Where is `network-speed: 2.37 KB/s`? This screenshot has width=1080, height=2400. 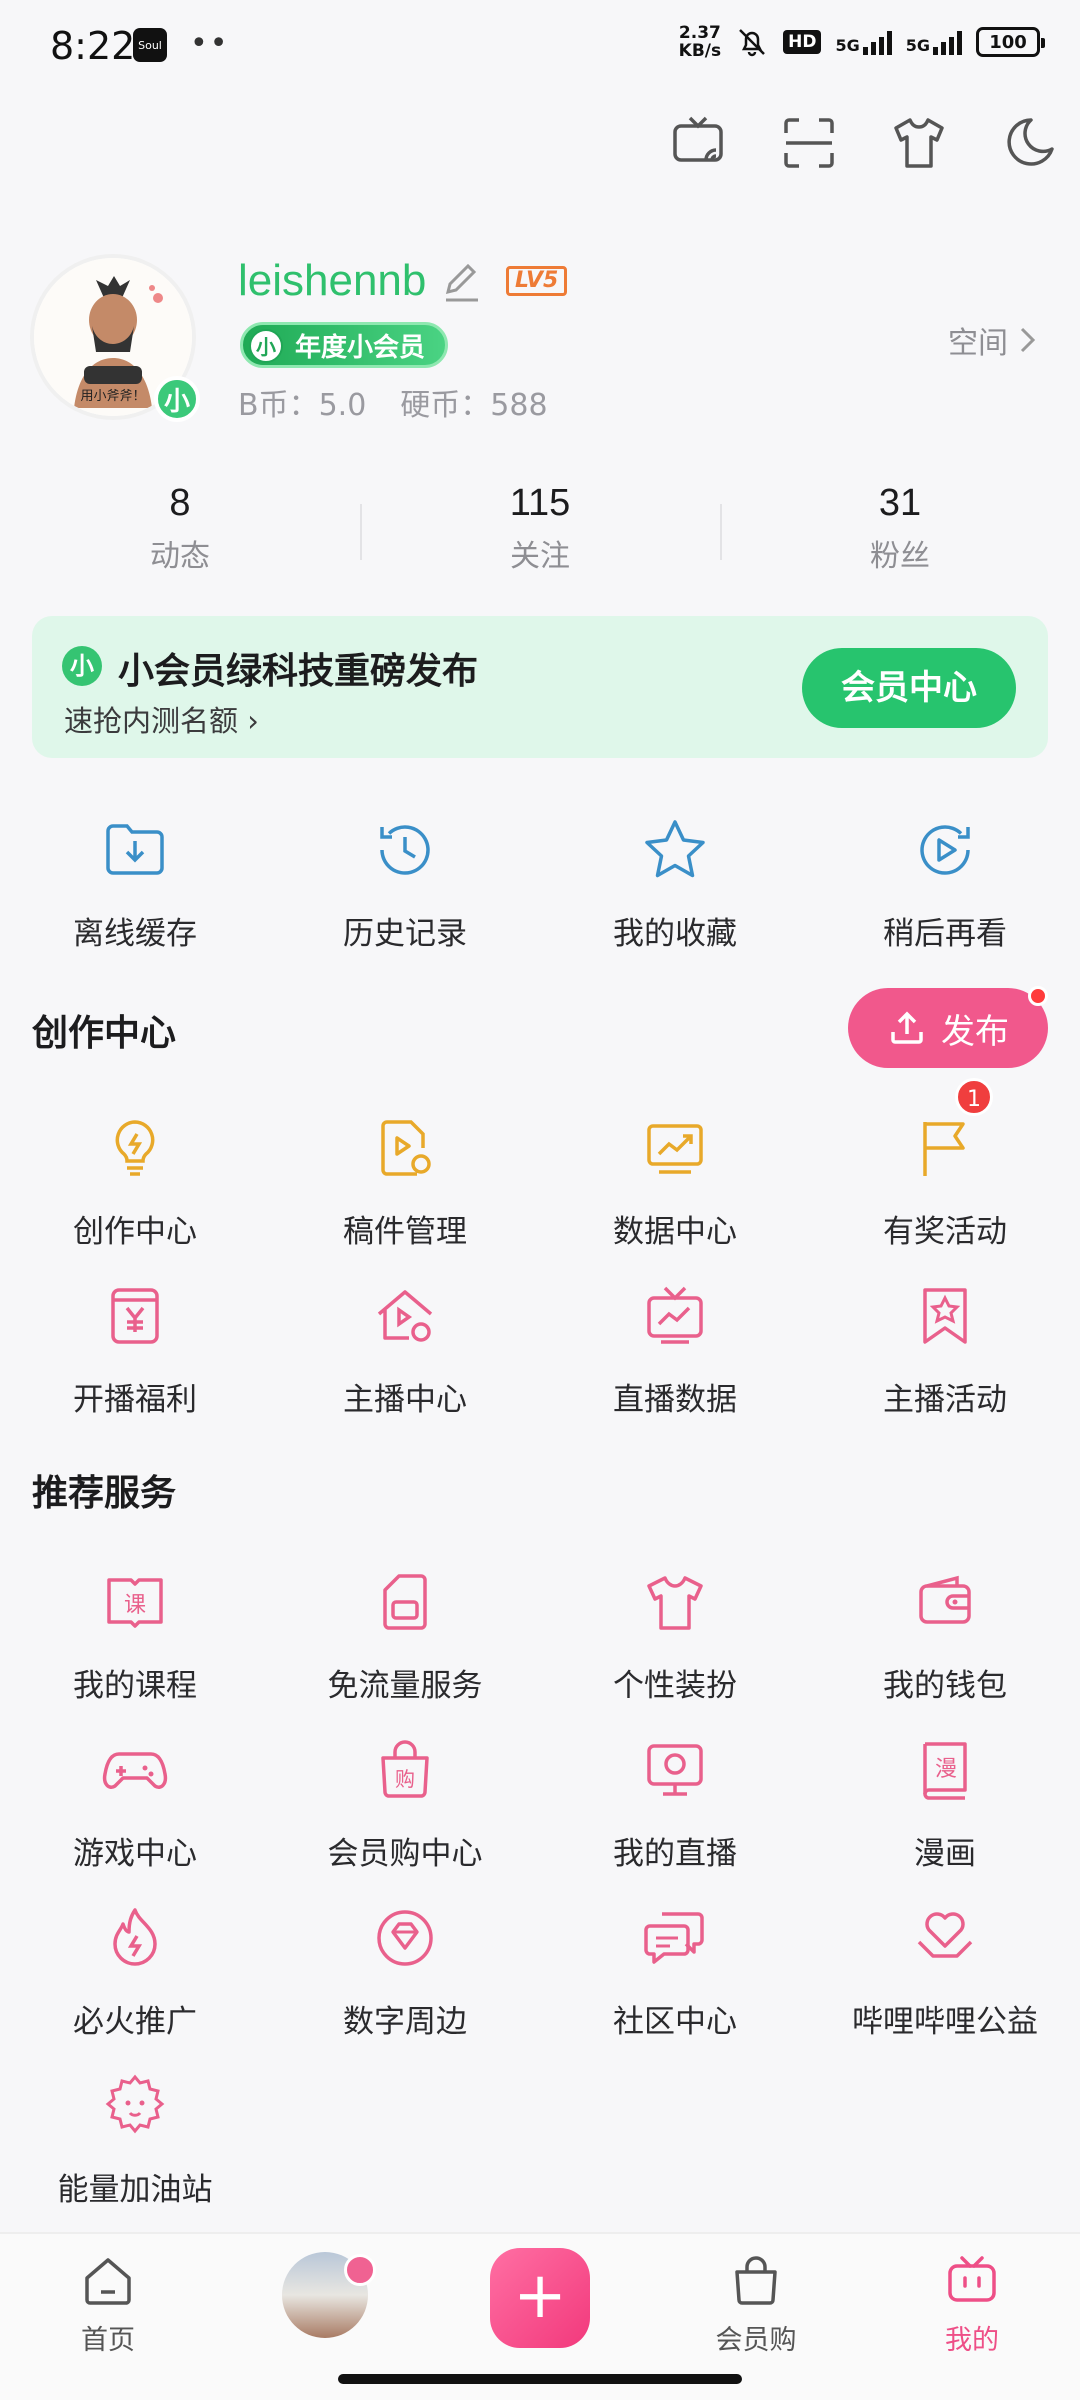 network-speed: 2.37 KB/s is located at coordinates (700, 42).